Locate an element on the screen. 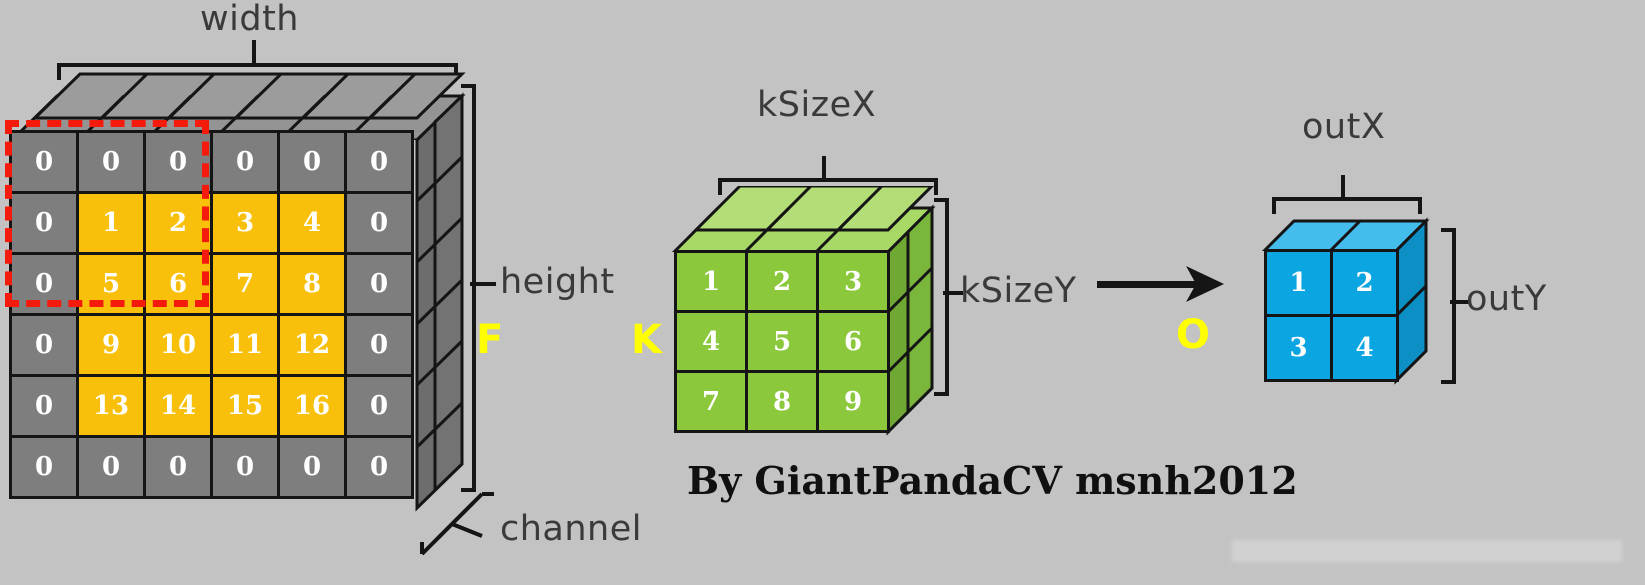 This screenshot has height=585, width=1645. receptive-field-selection is located at coordinates (107, 213).